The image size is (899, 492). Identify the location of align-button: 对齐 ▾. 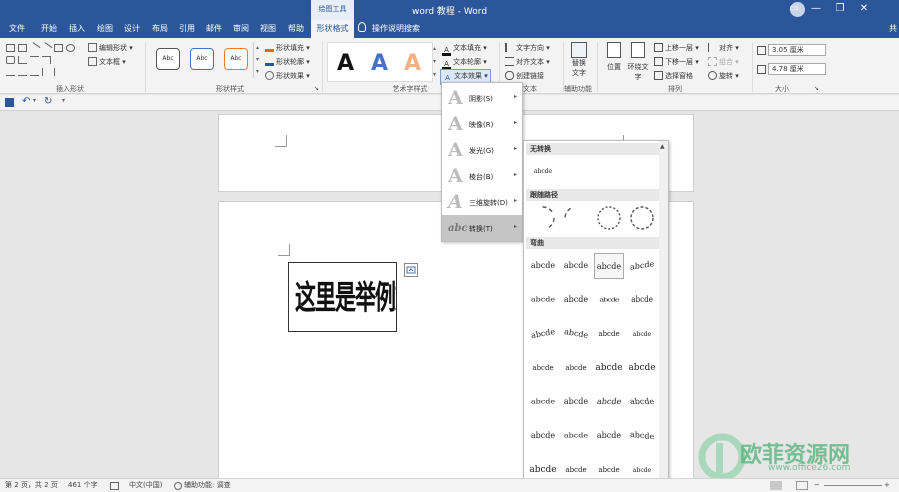
(723, 48).